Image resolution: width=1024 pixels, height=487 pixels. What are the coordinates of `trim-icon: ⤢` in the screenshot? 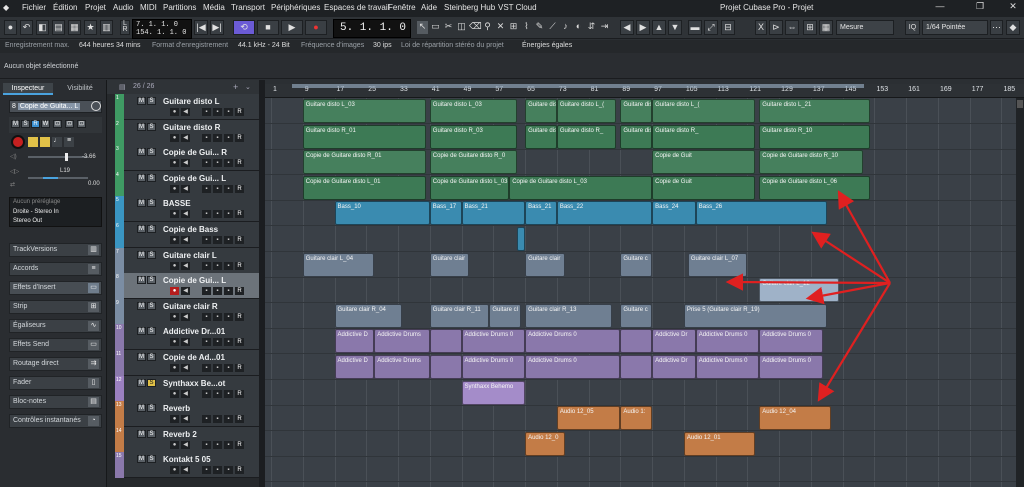 It's located at (711, 27).